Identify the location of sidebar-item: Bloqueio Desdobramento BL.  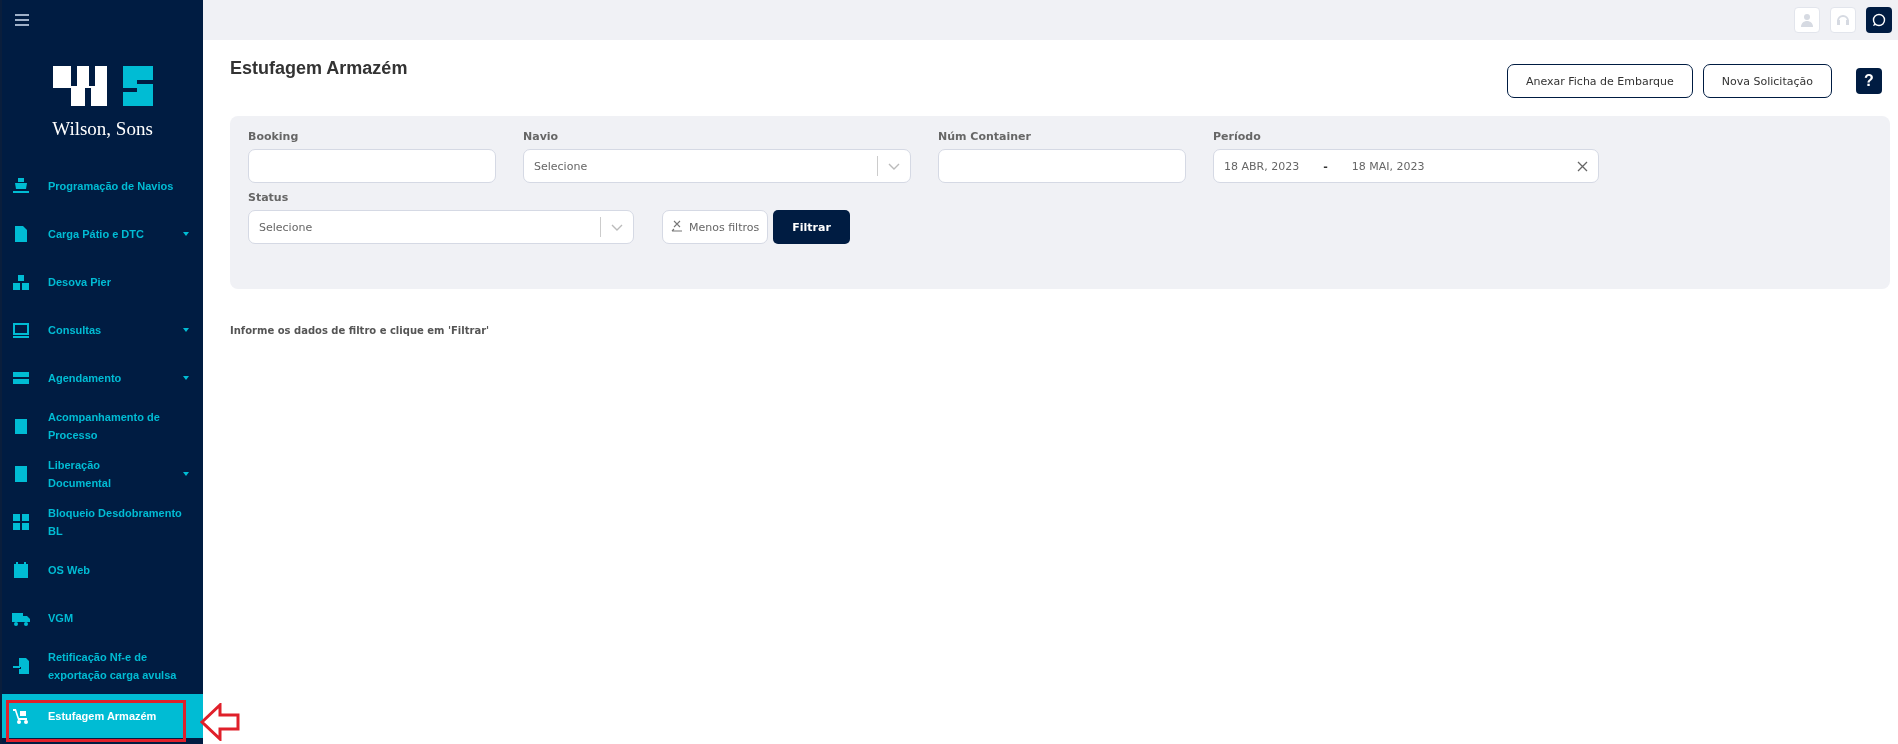
(102, 522).